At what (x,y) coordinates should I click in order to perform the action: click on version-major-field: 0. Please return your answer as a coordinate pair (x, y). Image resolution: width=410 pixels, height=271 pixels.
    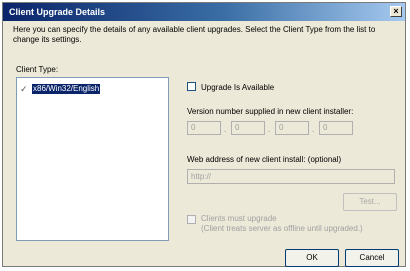
    Looking at the image, I should click on (204, 128).